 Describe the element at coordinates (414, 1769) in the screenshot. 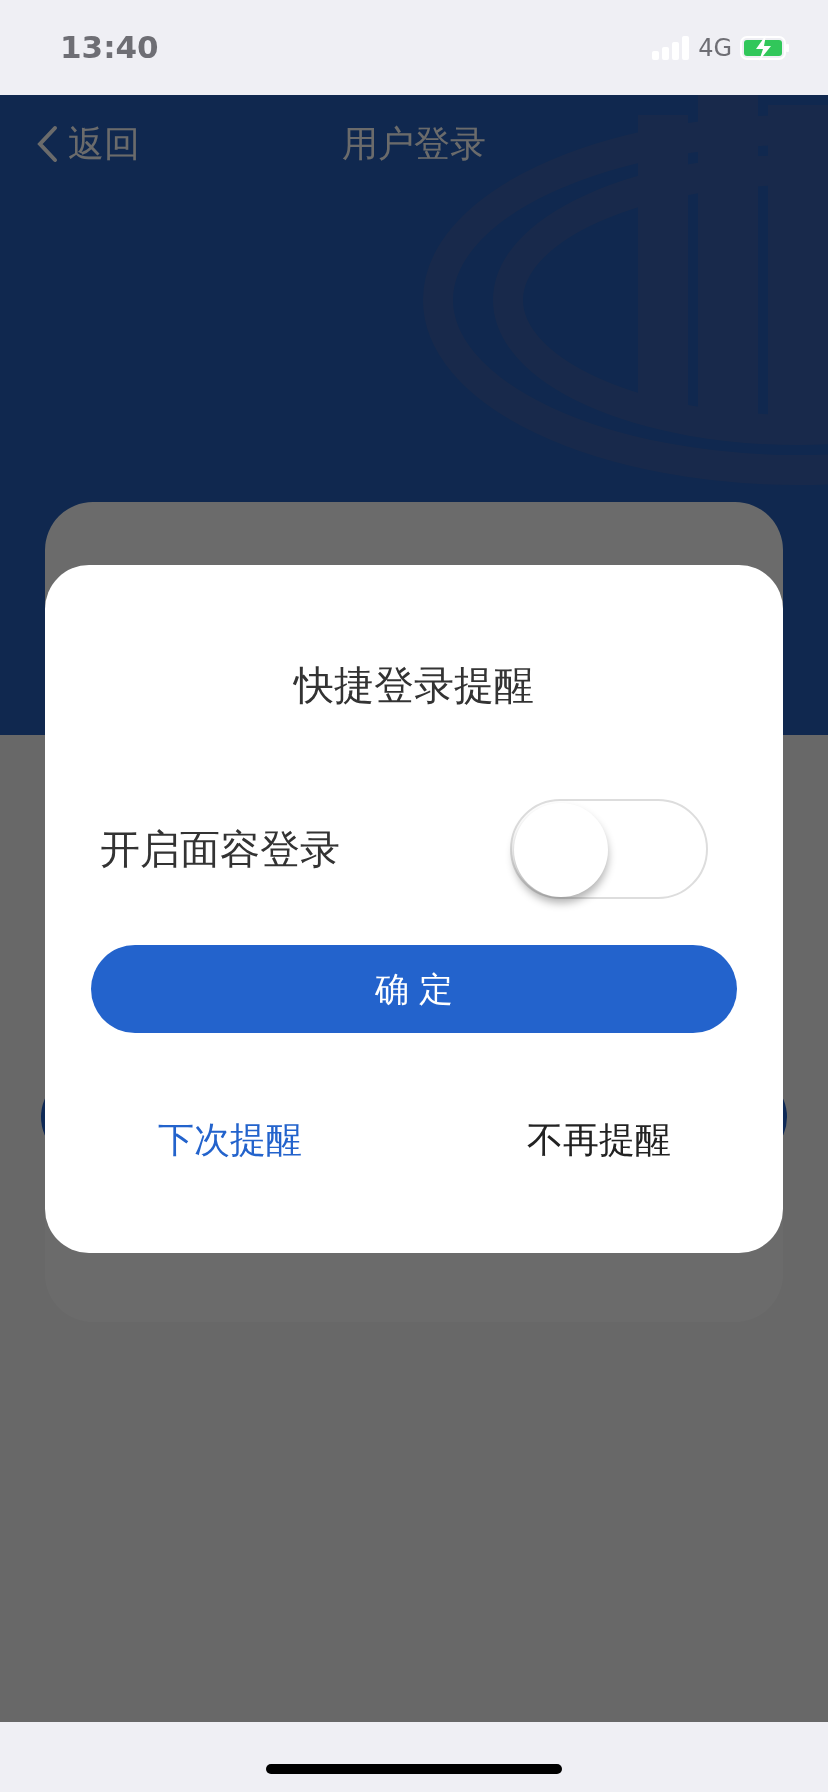

I see `home-indicator` at that location.